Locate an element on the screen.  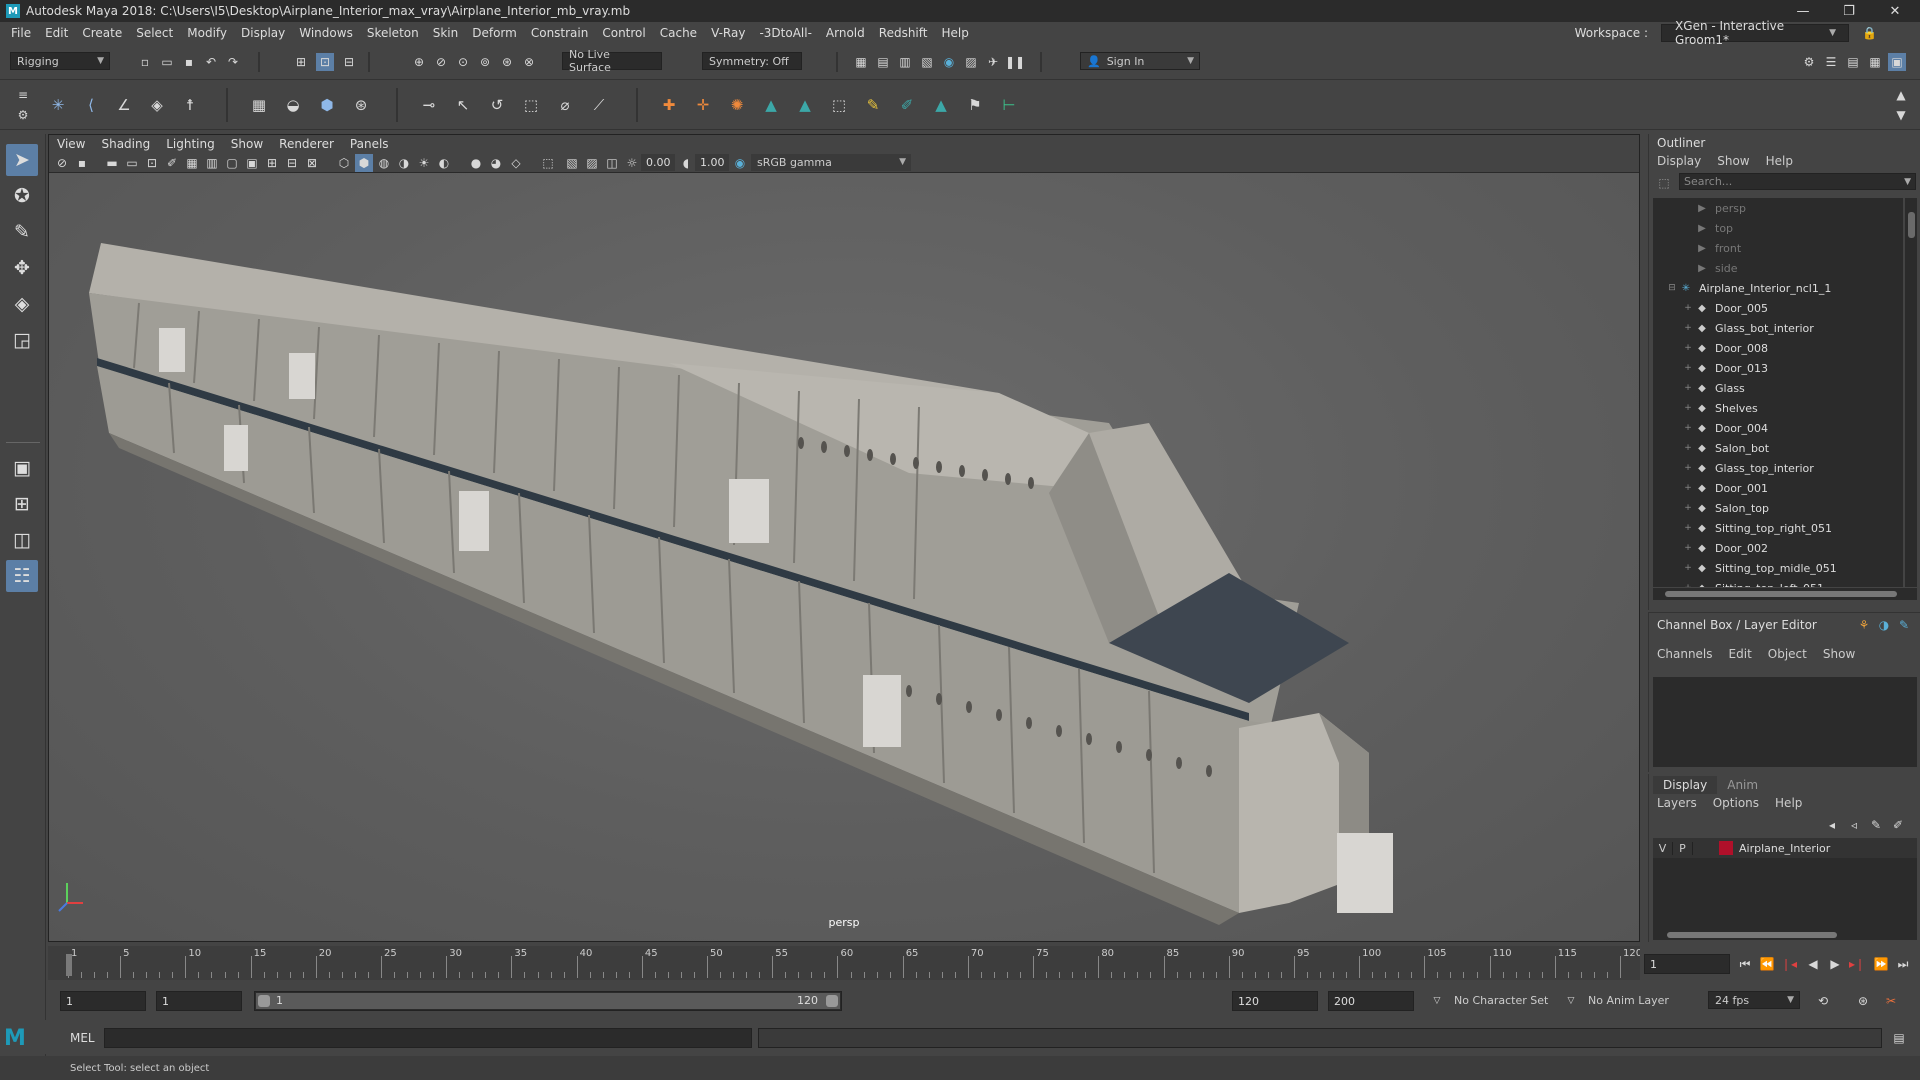
wrinkle-tool-icon: ⟋ is located at coordinates (599, 105).